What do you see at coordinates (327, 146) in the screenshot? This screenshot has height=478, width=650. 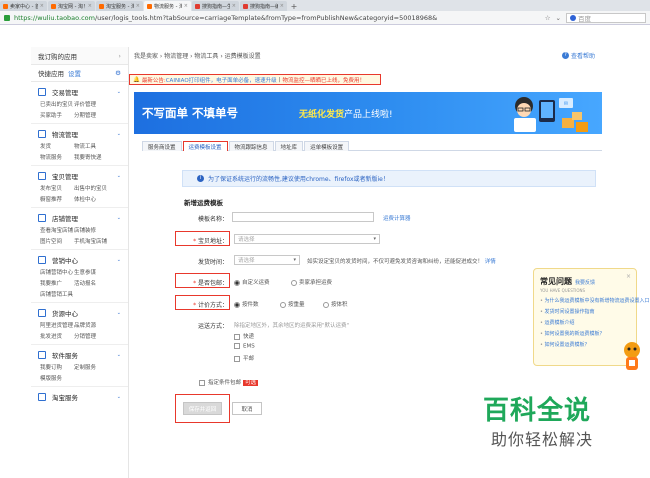 I see `tab-waybill-template: 运单模板设置` at bounding box center [327, 146].